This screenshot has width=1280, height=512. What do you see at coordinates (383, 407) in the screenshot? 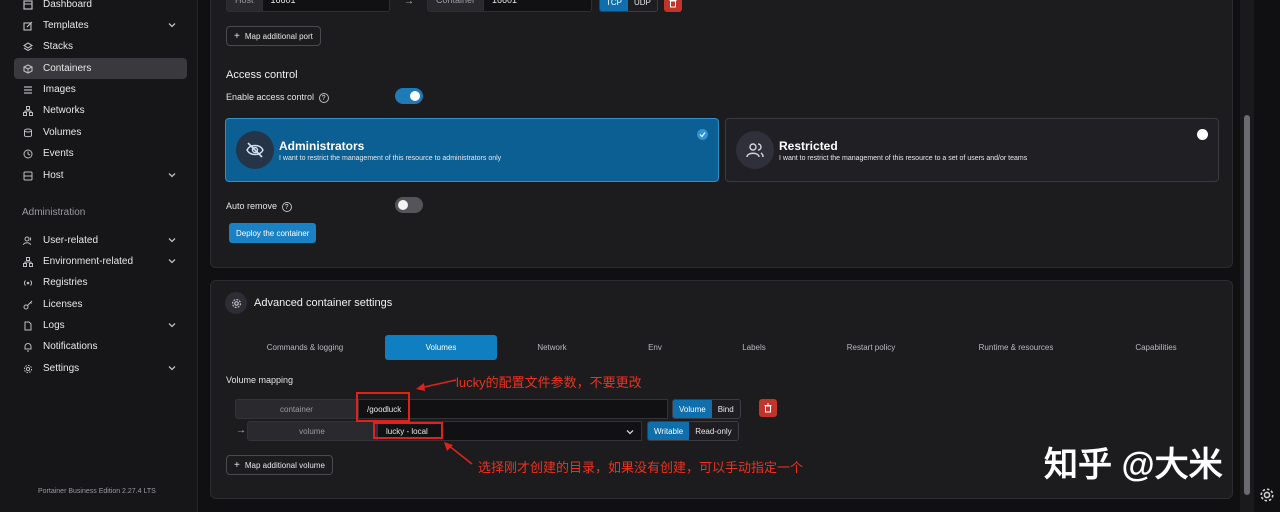
I see `annotation-box-container-path` at bounding box center [383, 407].